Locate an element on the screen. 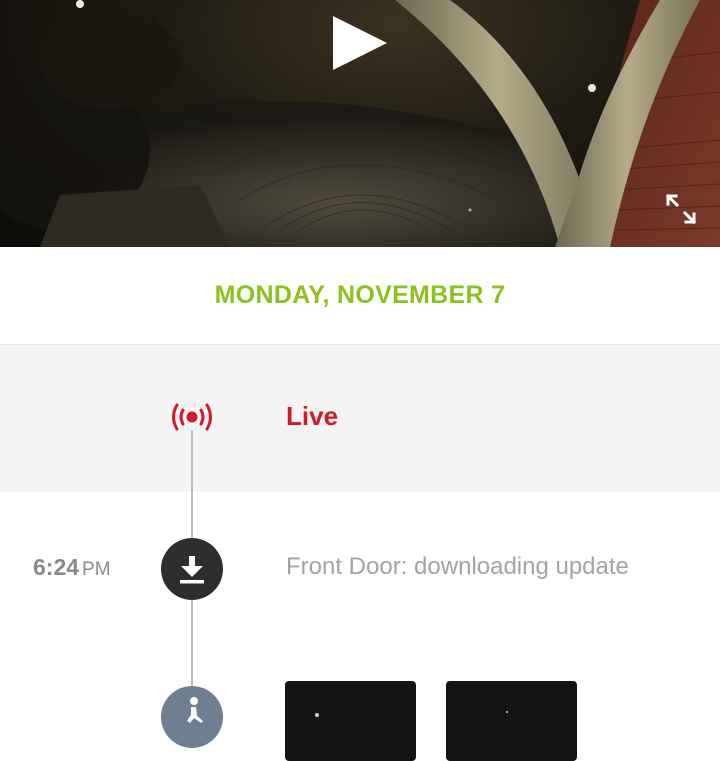 The width and height of the screenshot is (720, 761). date-header: MONDAY, NOVEMBER 7 is located at coordinates (360, 296).